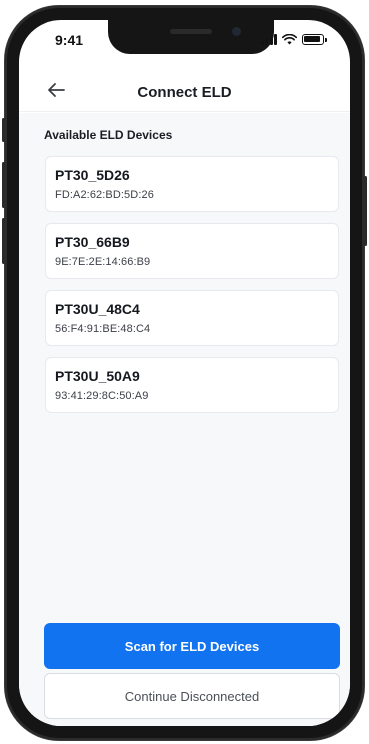 The height and width of the screenshot is (744, 369). What do you see at coordinates (103, 329) in the screenshot?
I see `device-mac-address: 56:F4:91:BE:48:C4` at bounding box center [103, 329].